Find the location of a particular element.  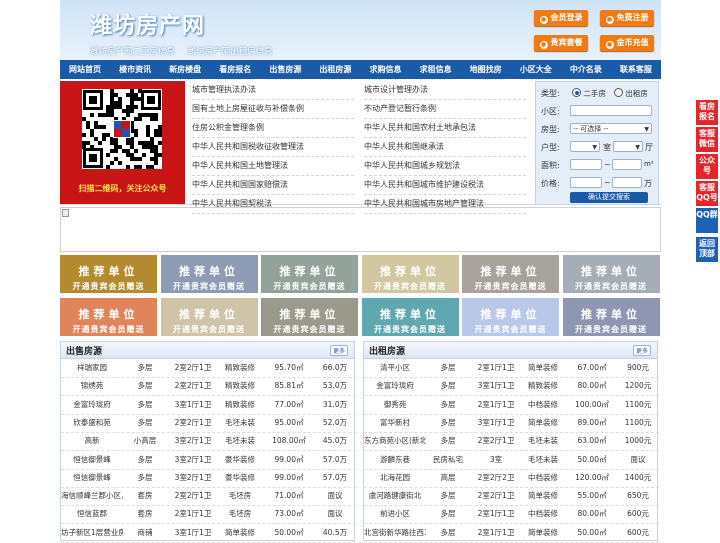

row-cell-0: 东方商苑小区(新北里) is located at coordinates (395, 441).